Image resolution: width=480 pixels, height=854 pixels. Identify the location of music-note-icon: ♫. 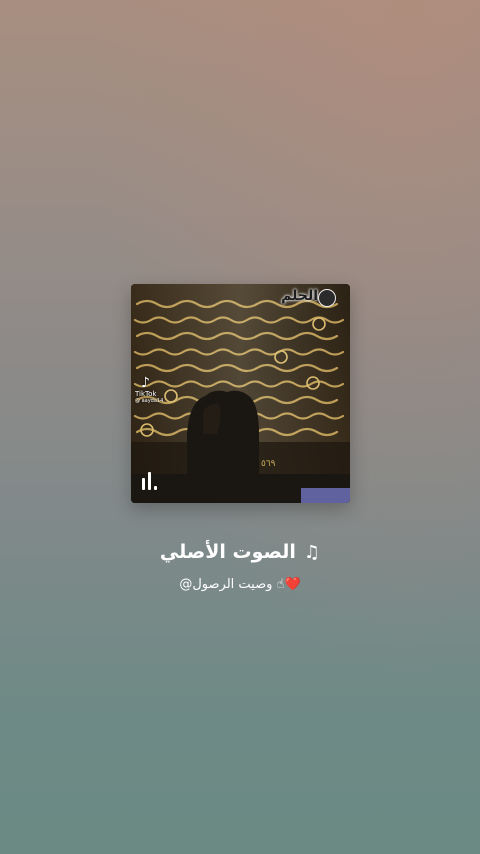
(312, 552).